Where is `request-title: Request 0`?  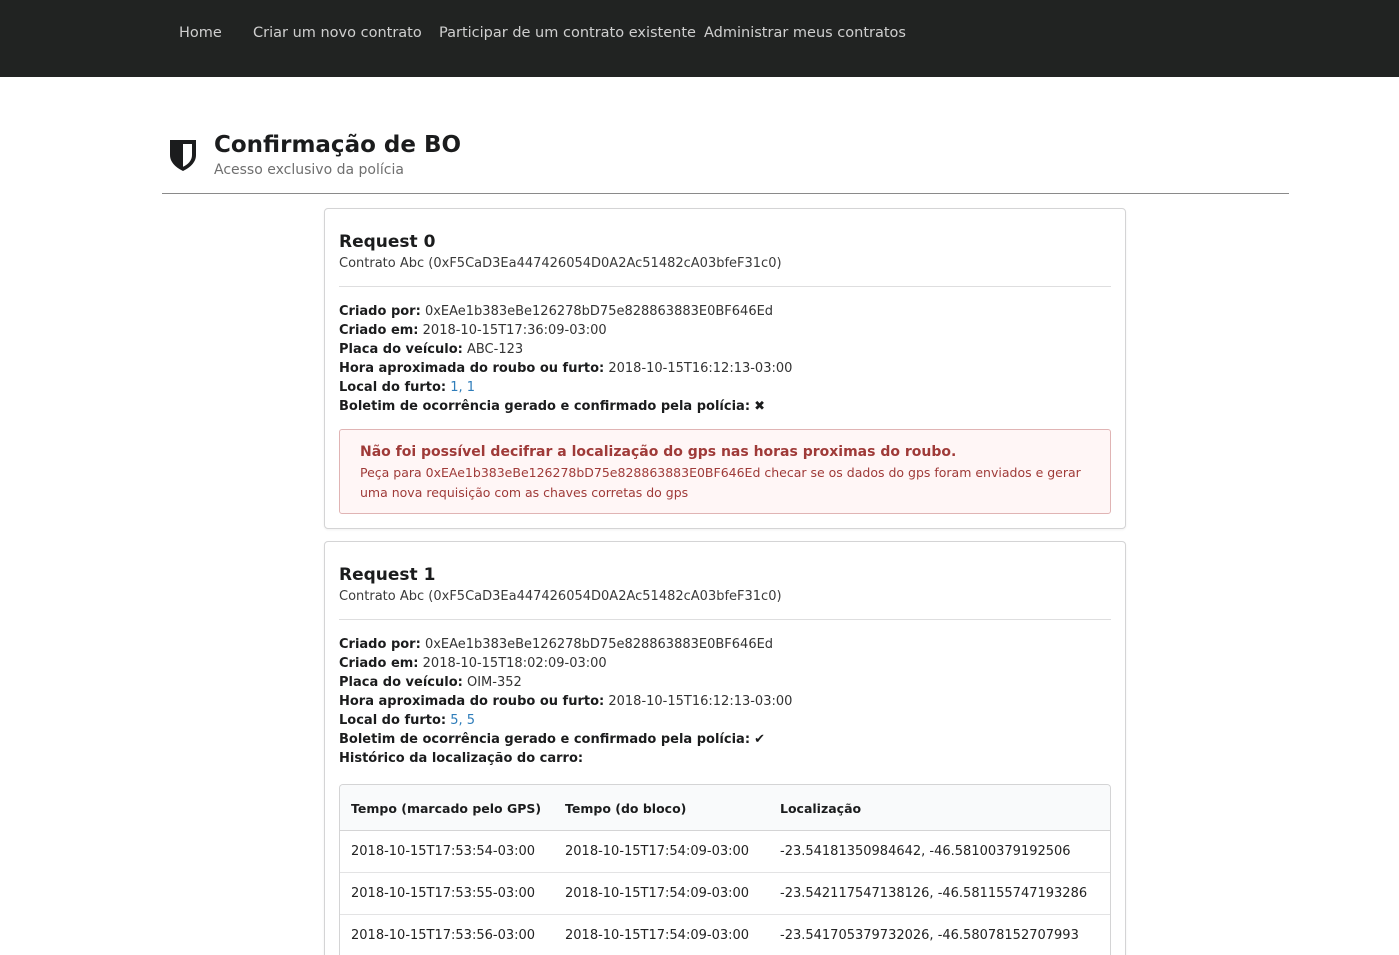 request-title: Request 0 is located at coordinates (387, 242).